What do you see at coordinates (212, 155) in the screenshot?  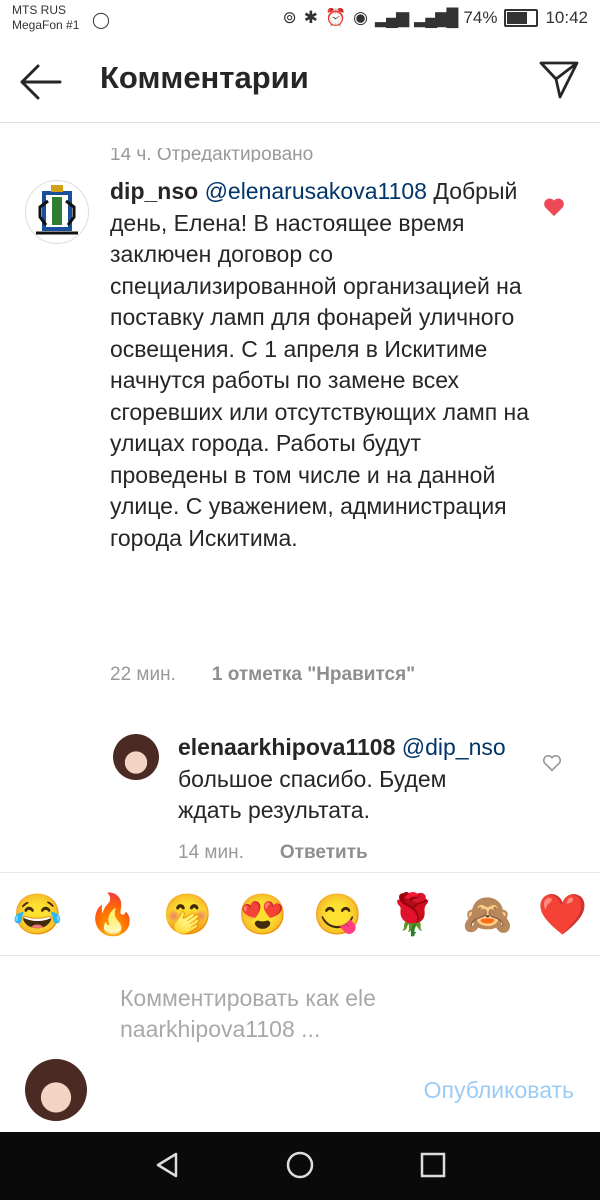 I see `previous-comment-meta: 14 ч. Отредактировано` at bounding box center [212, 155].